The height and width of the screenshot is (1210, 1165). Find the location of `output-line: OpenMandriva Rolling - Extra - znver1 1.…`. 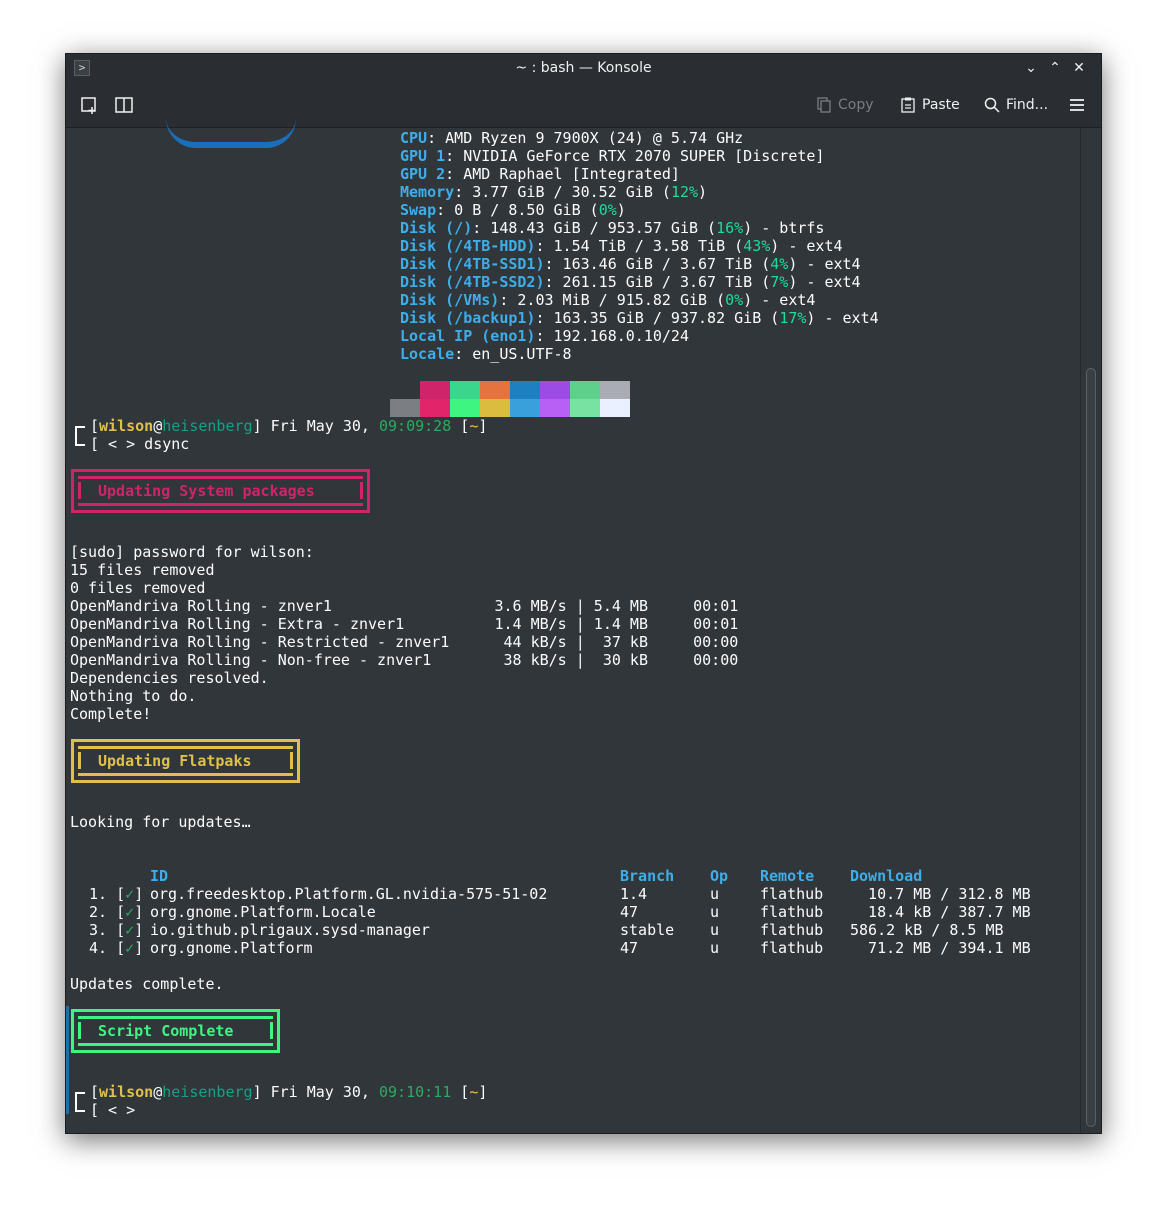

output-line: OpenMandriva Rolling - Extra - znver1 1.… is located at coordinates (404, 624).